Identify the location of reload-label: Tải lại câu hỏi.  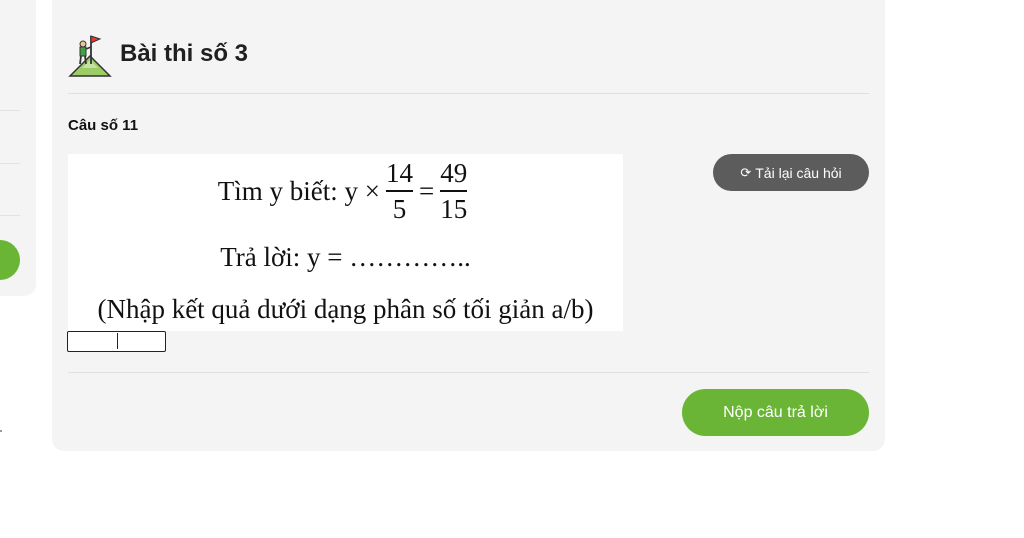
(798, 172).